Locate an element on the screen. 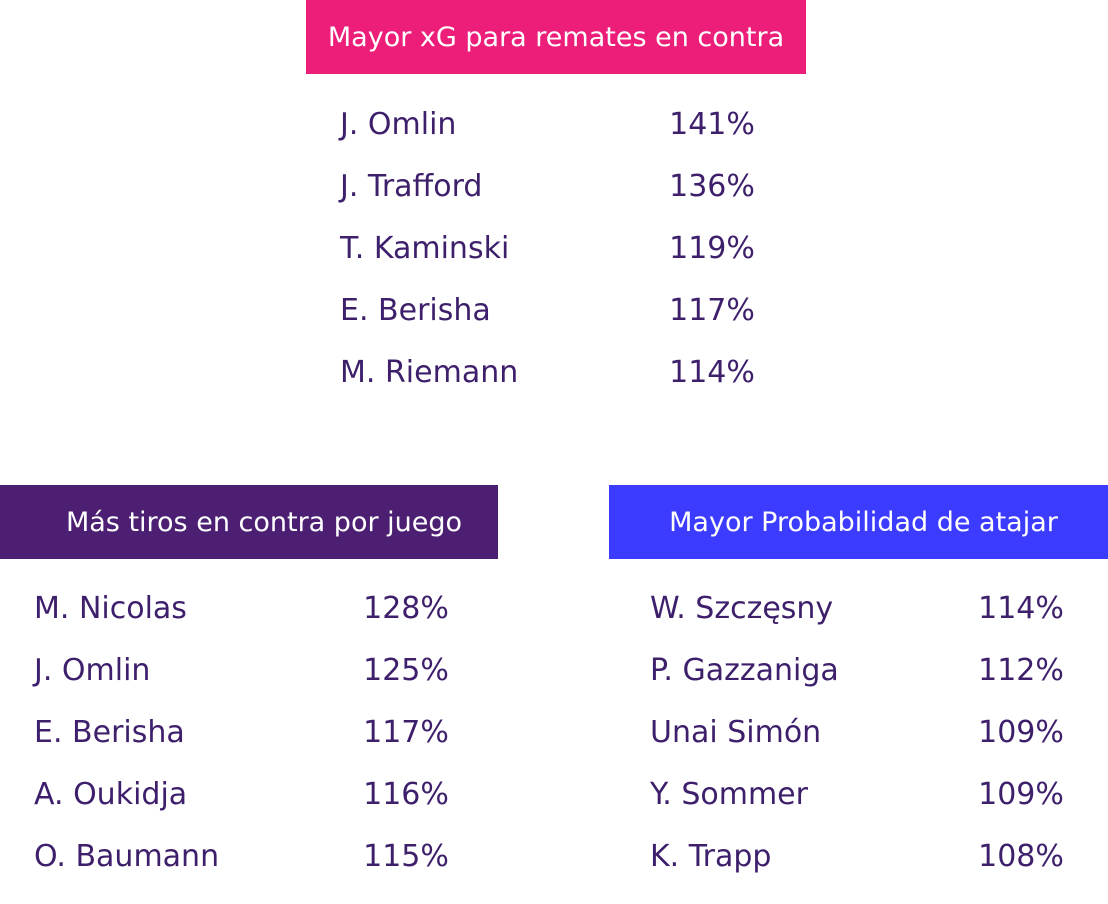  header-xg-against: Mayor xG para remates en contra is located at coordinates (556, 37).